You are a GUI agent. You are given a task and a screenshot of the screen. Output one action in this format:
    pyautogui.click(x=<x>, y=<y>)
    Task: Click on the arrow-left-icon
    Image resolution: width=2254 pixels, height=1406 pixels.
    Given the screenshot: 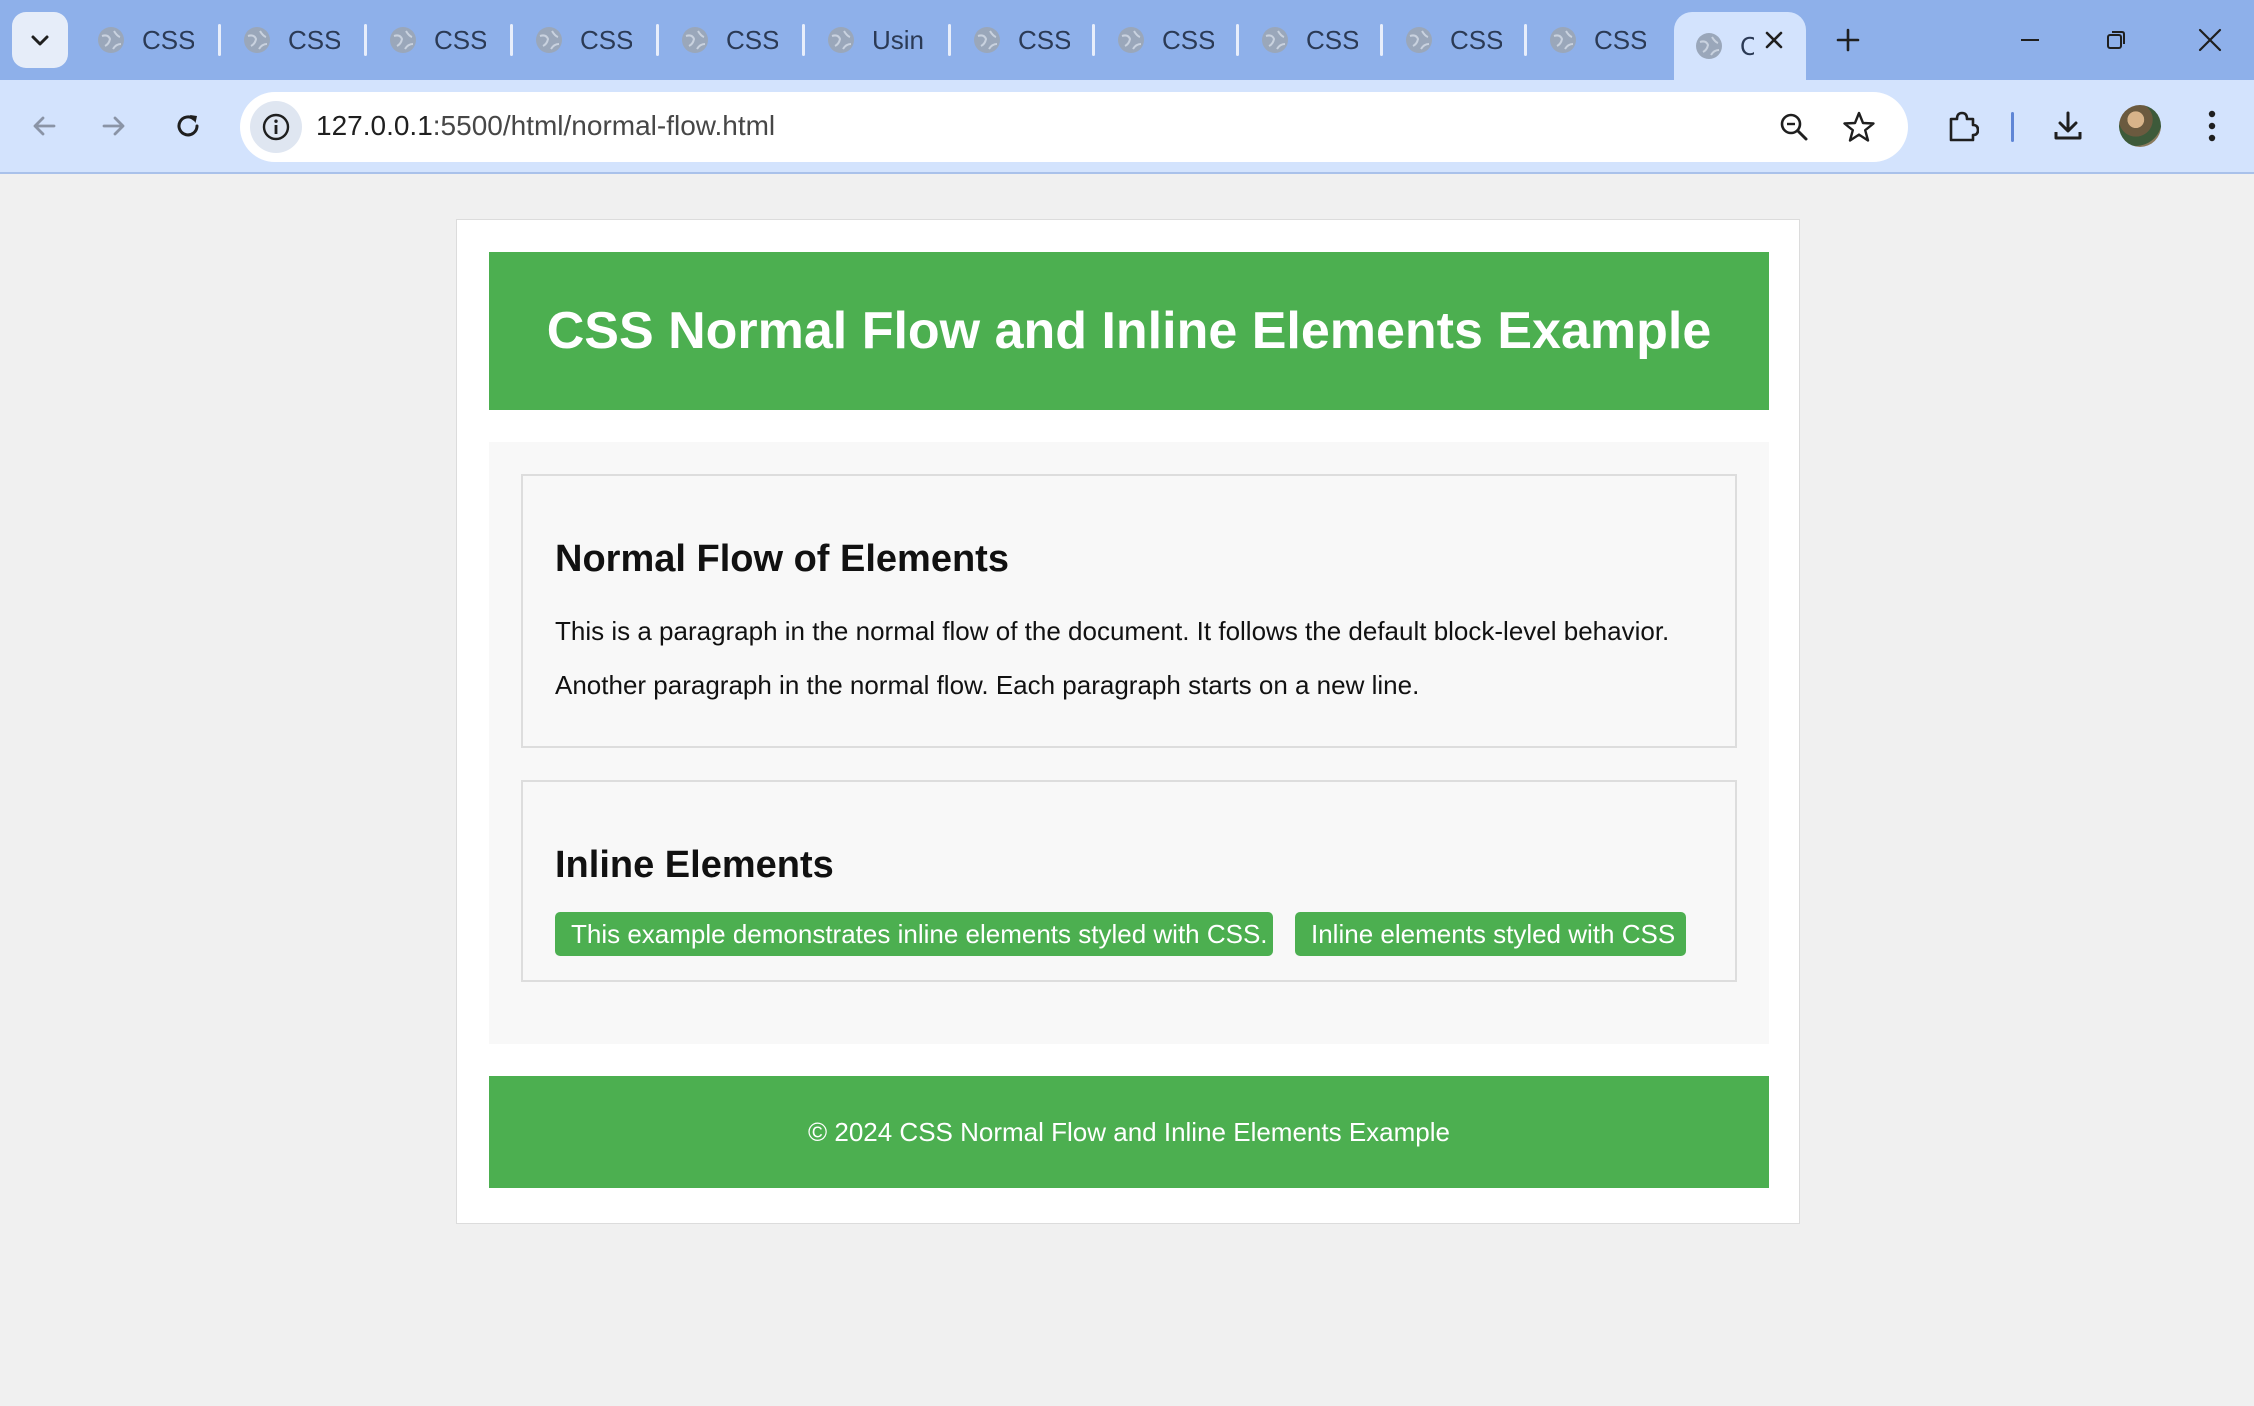 What is the action you would take?
    pyautogui.click(x=44, y=126)
    